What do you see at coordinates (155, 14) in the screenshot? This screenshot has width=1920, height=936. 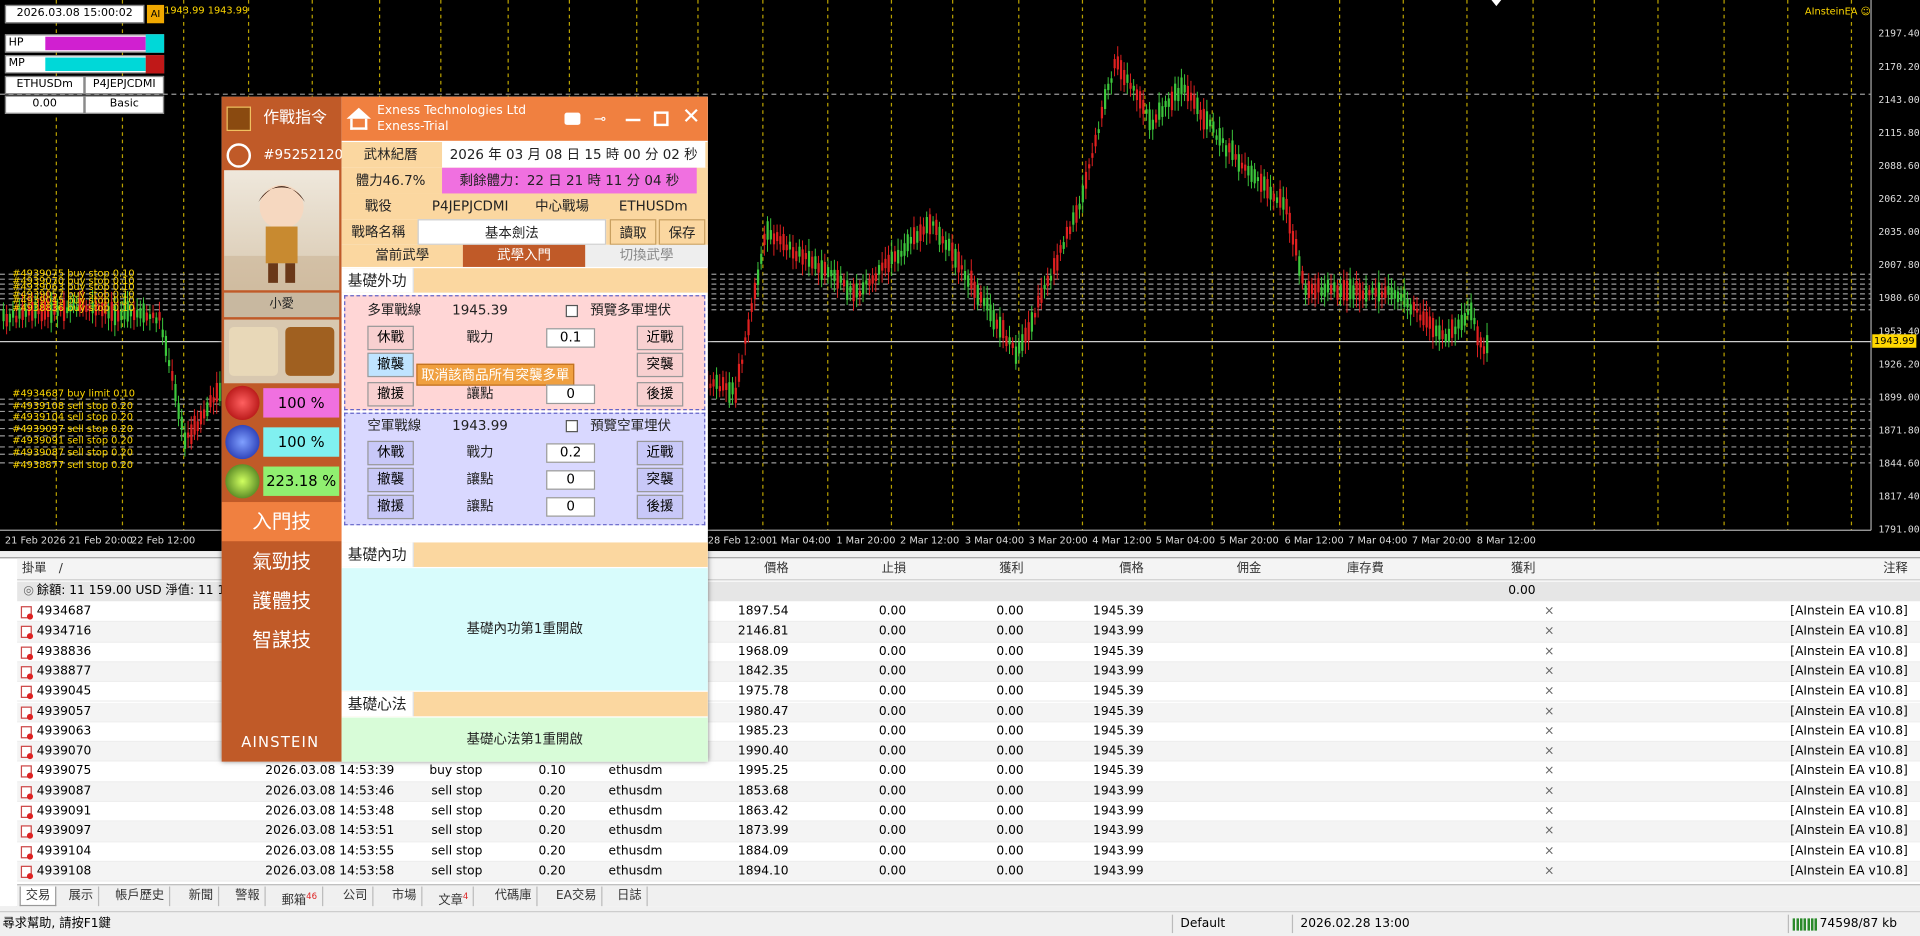 I see `hud-ai-badge: AI` at bounding box center [155, 14].